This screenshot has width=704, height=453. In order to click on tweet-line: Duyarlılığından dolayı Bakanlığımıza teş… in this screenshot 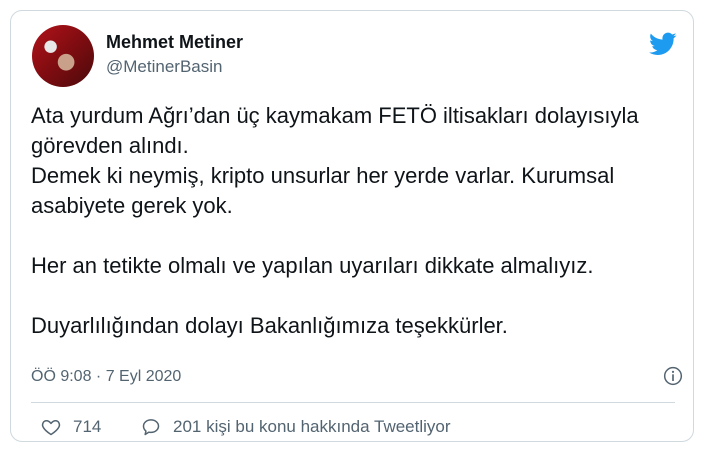, I will do `click(269, 325)`.